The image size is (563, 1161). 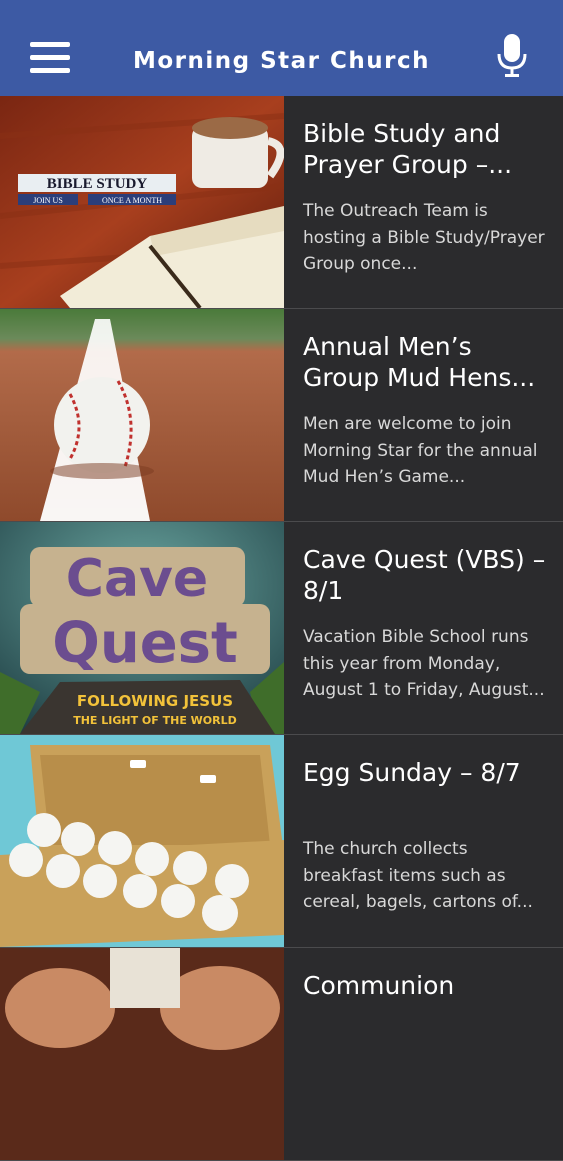 I want to click on bible-study-thumb-once: ONCE A MONTH, so click(x=132, y=200).